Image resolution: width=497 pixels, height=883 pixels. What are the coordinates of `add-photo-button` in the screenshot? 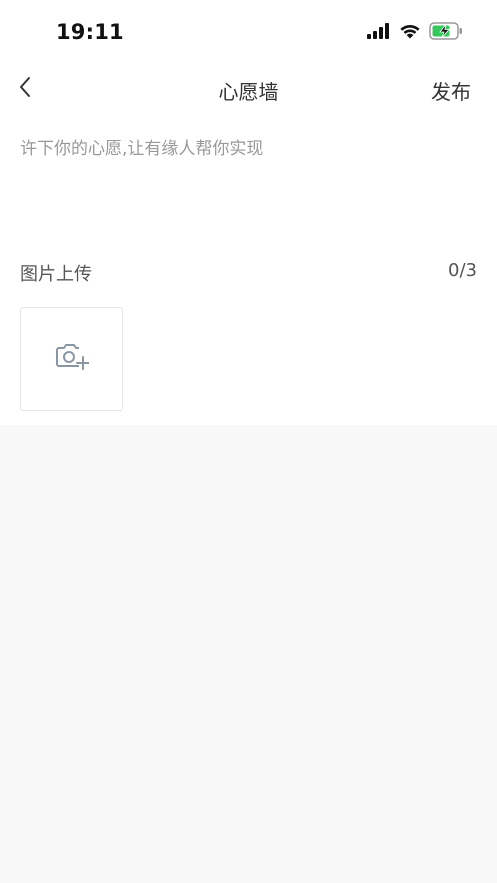 It's located at (71, 359).